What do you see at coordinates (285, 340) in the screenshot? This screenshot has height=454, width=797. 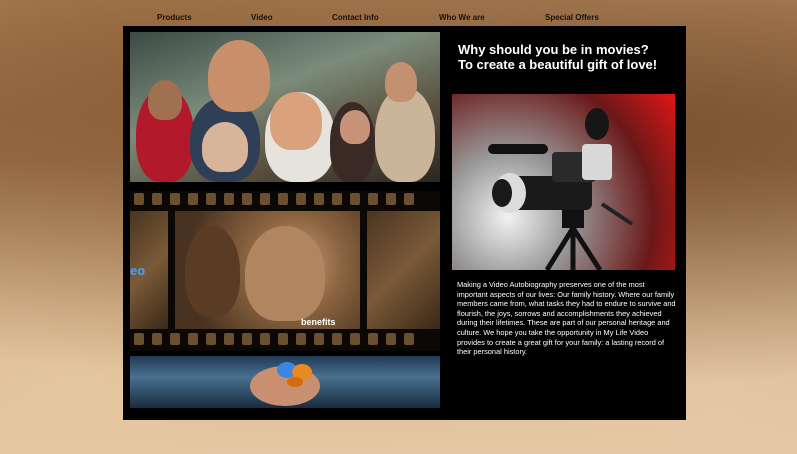 I see `sprocket-row-bottom` at bounding box center [285, 340].